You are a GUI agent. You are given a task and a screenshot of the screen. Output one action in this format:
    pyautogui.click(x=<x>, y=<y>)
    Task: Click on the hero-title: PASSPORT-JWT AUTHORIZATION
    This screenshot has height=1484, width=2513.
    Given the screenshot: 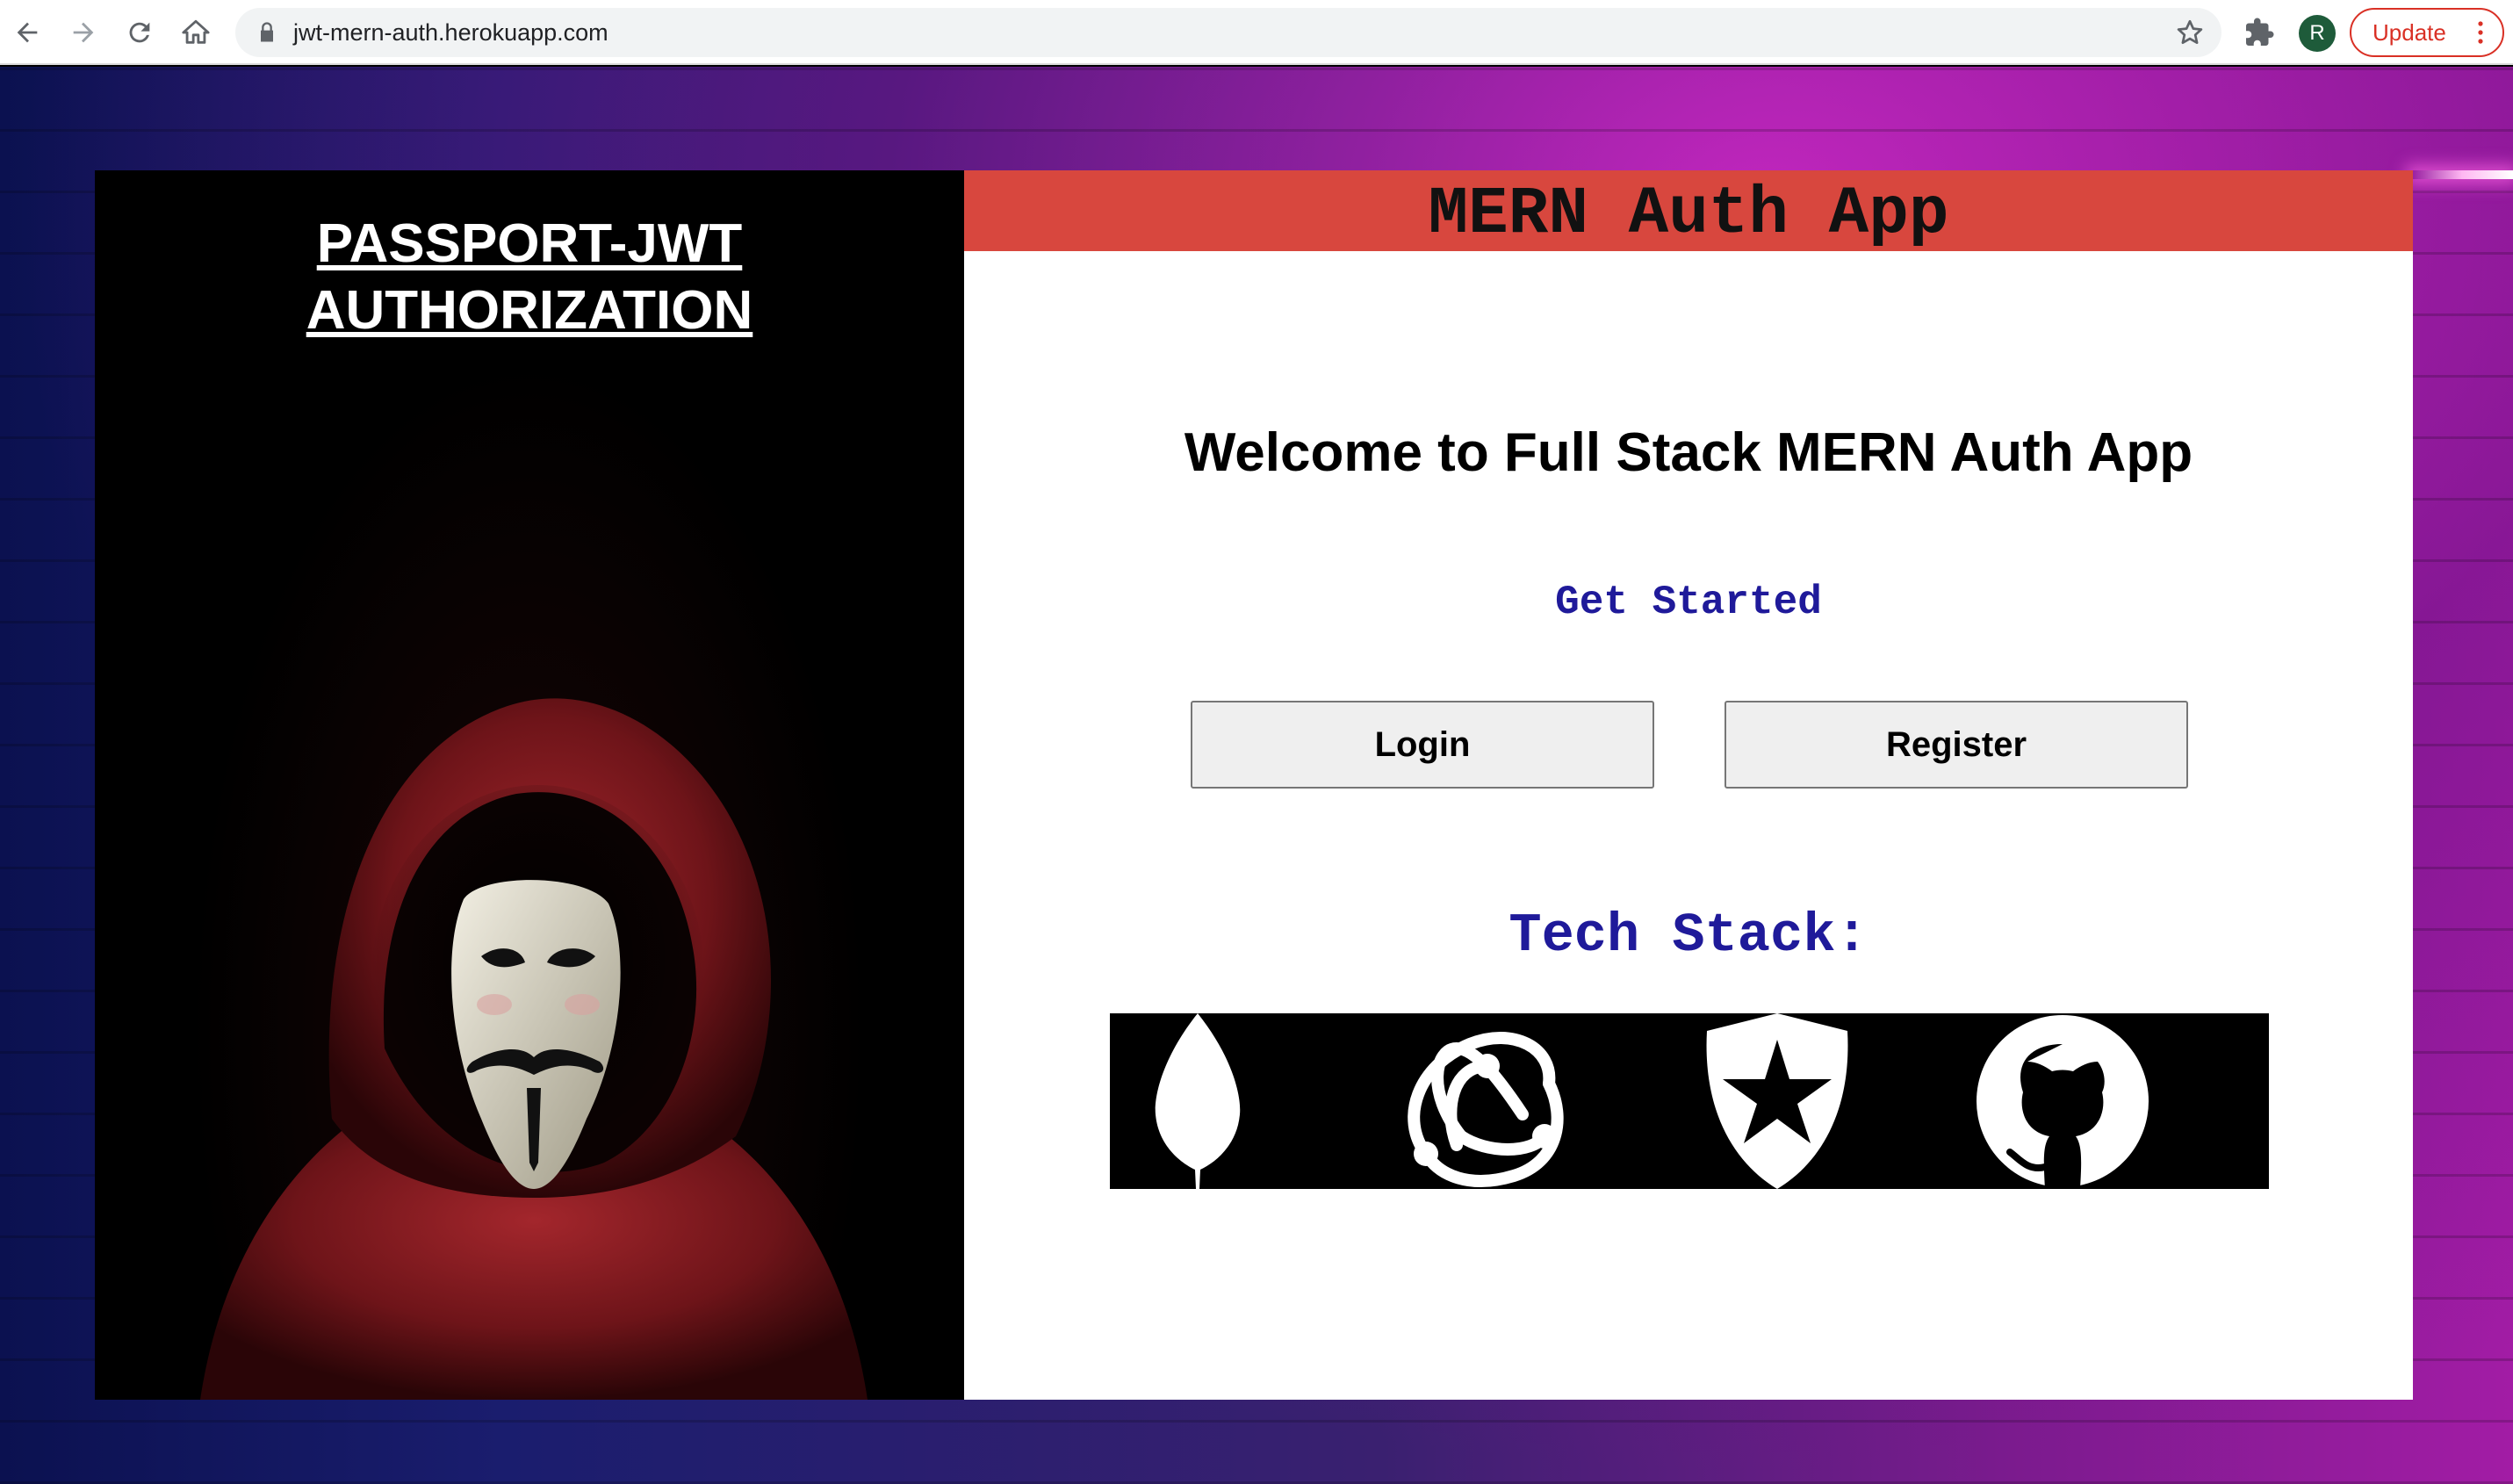 What is the action you would take?
    pyautogui.click(x=529, y=277)
    